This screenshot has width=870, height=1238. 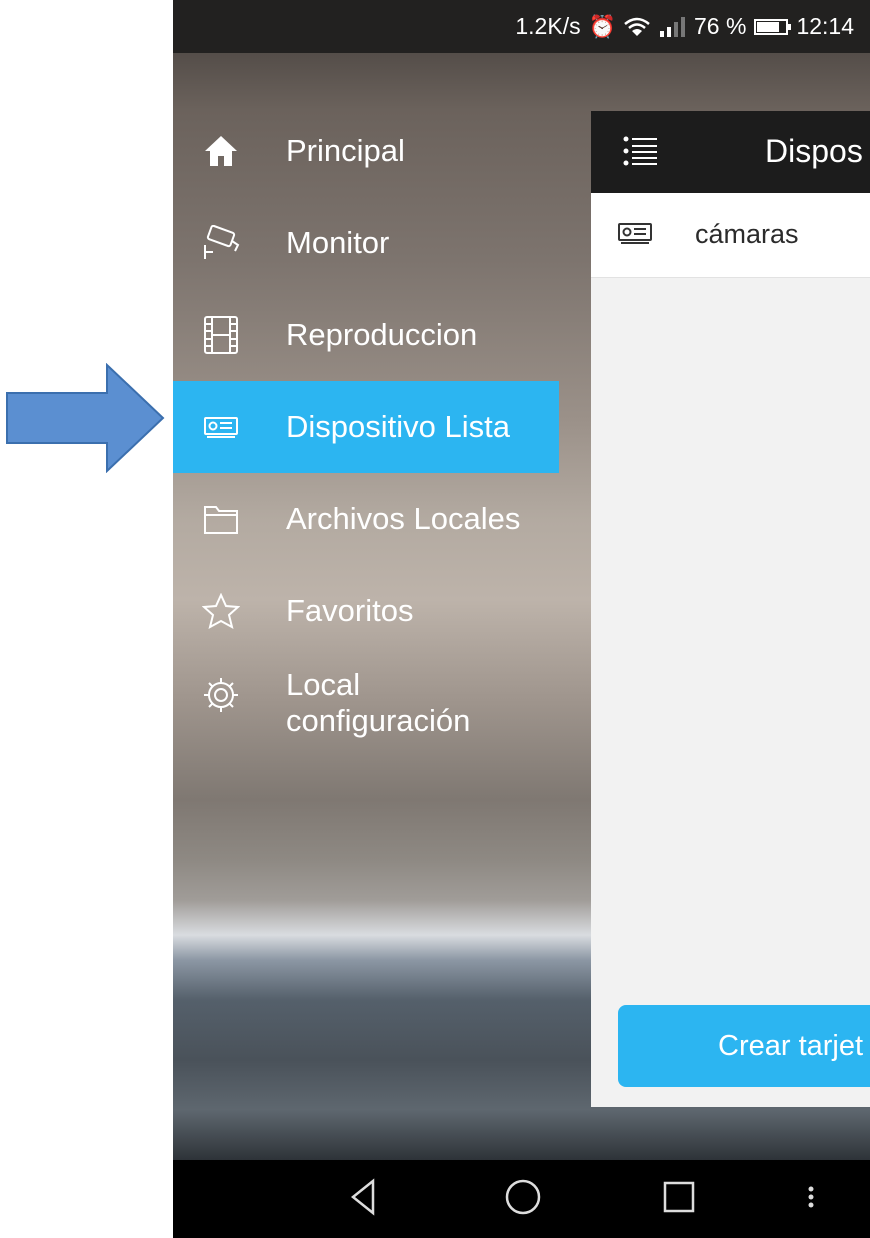 What do you see at coordinates (679, 1199) in the screenshot?
I see `recents-icon` at bounding box center [679, 1199].